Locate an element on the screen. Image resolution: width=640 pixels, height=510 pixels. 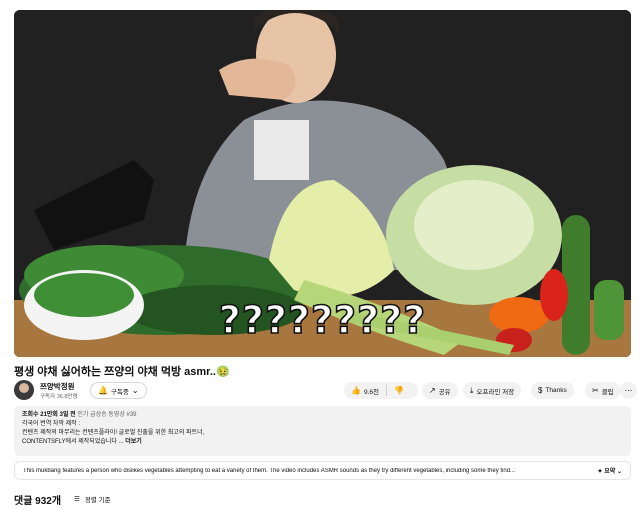
video-title: 평생 야채 싫어하는 쯔양의 야채 먹방 asmr..🤢 is located at coordinates (122, 372).